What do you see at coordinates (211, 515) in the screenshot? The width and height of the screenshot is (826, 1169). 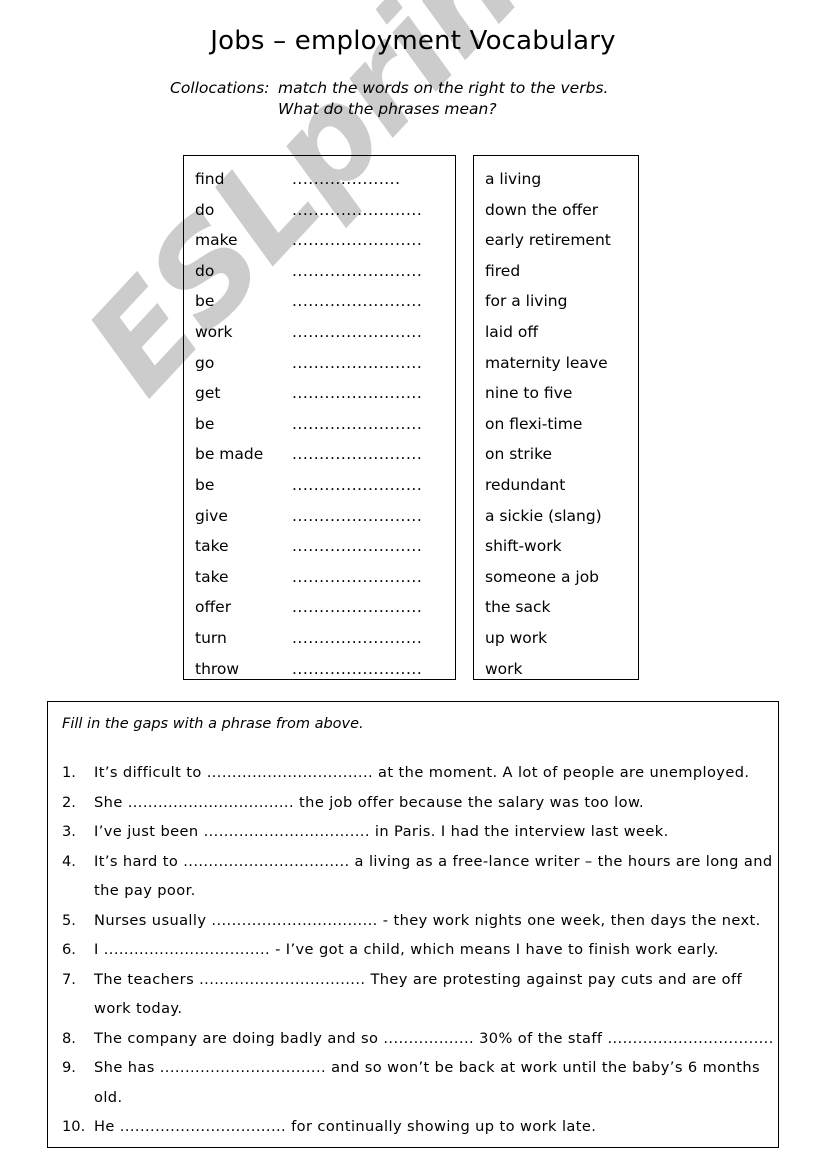 I see `verb-label: give` at bounding box center [211, 515].